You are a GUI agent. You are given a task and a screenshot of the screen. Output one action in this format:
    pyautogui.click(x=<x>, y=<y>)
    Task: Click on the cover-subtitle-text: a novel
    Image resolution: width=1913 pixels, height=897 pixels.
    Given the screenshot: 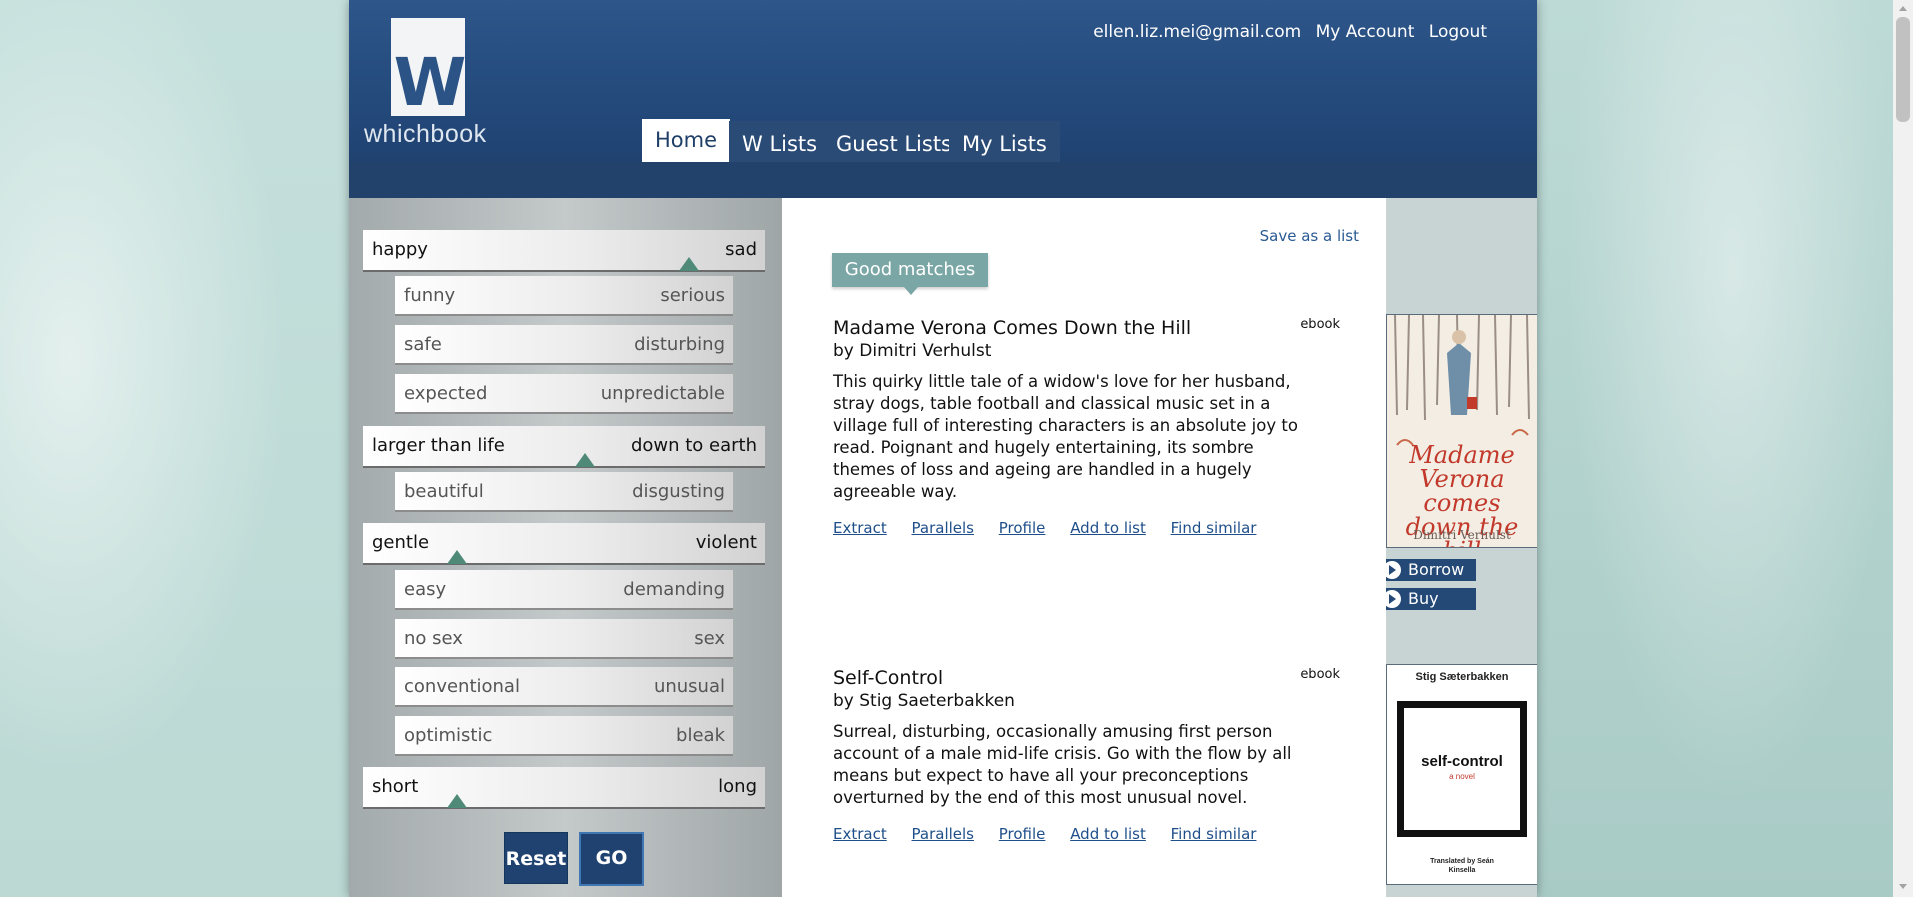 What is the action you would take?
    pyautogui.click(x=1462, y=776)
    